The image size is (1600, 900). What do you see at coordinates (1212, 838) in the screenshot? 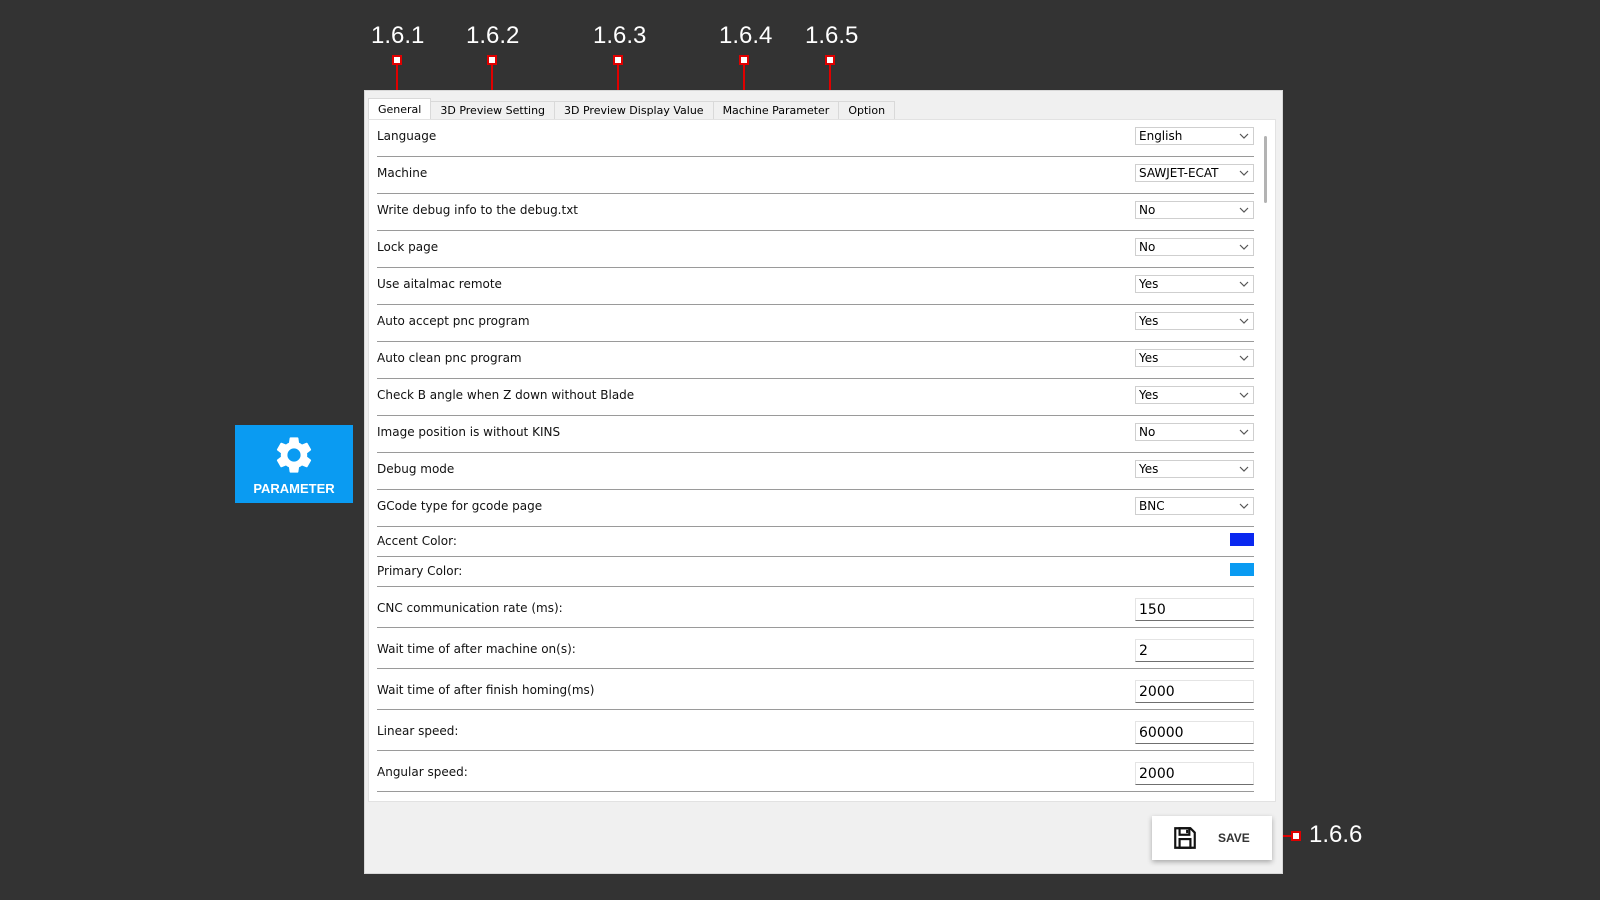
I see `save-button: SAVE` at bounding box center [1212, 838].